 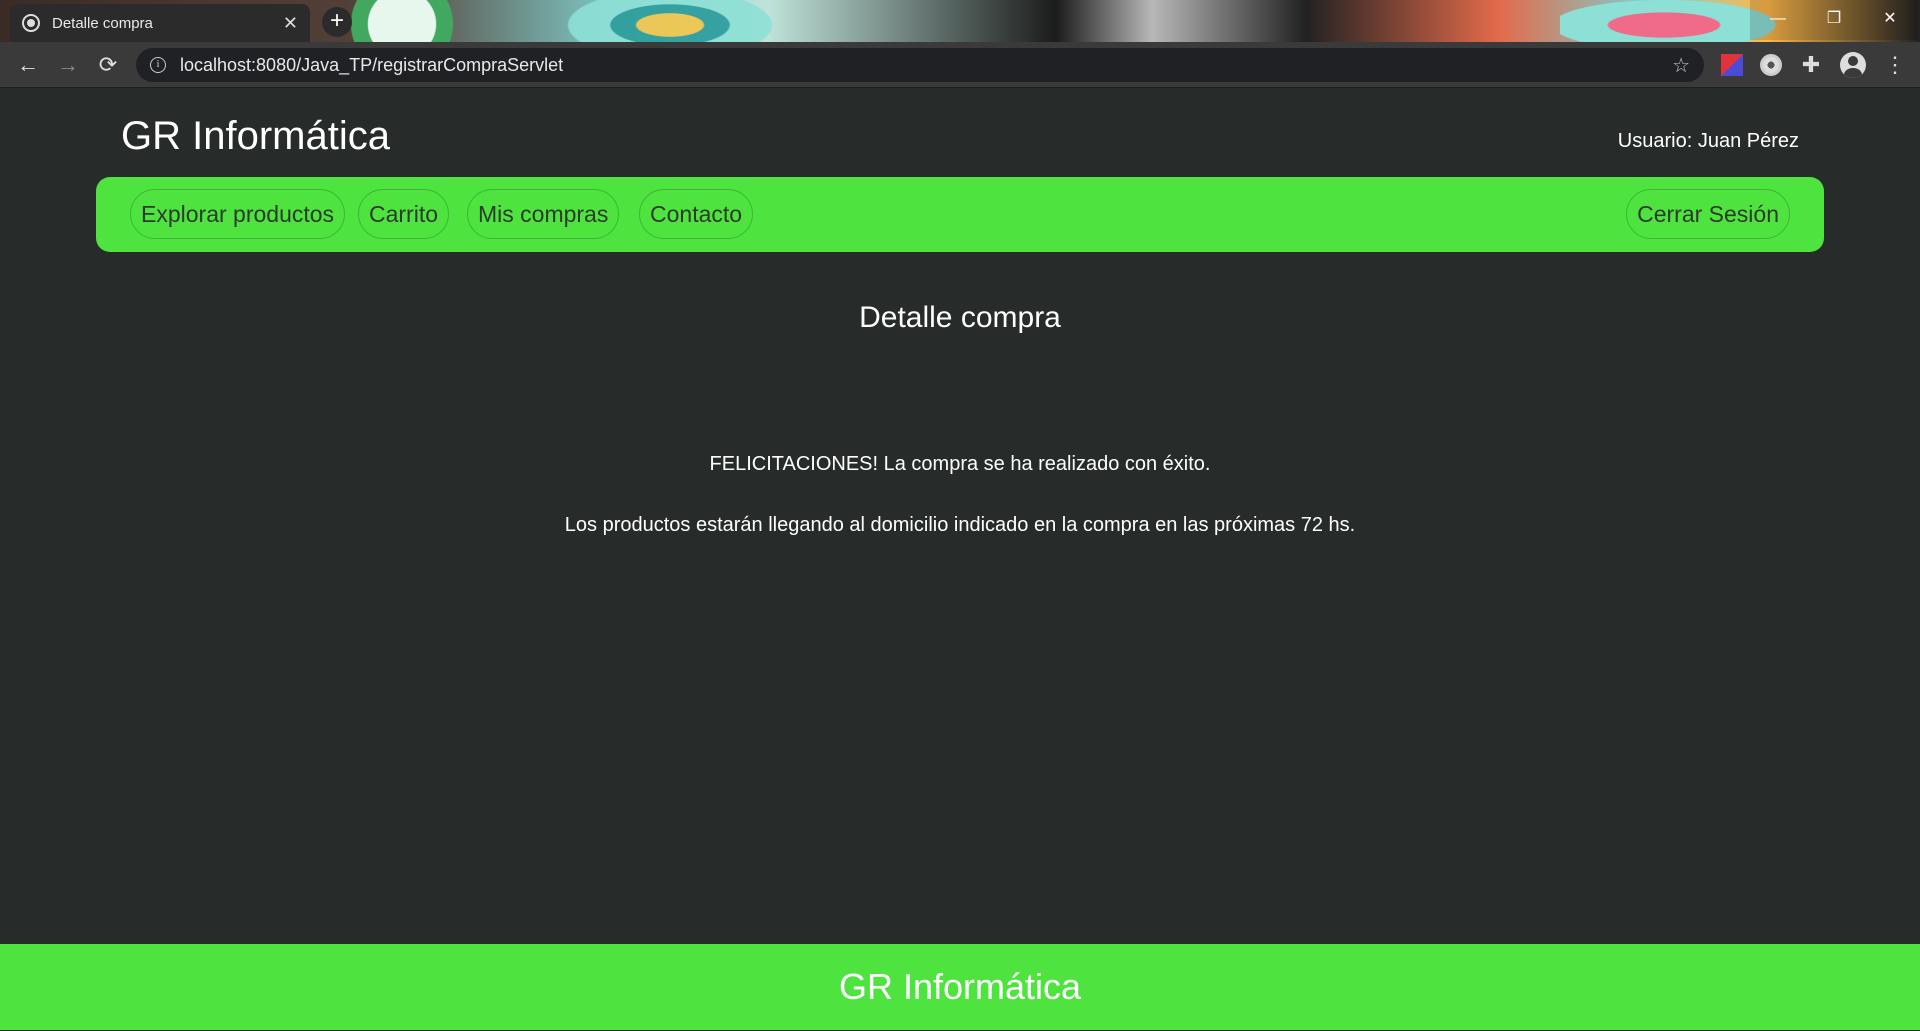 I want to click on nav-mis-compras: Mis compras, so click(x=543, y=214).